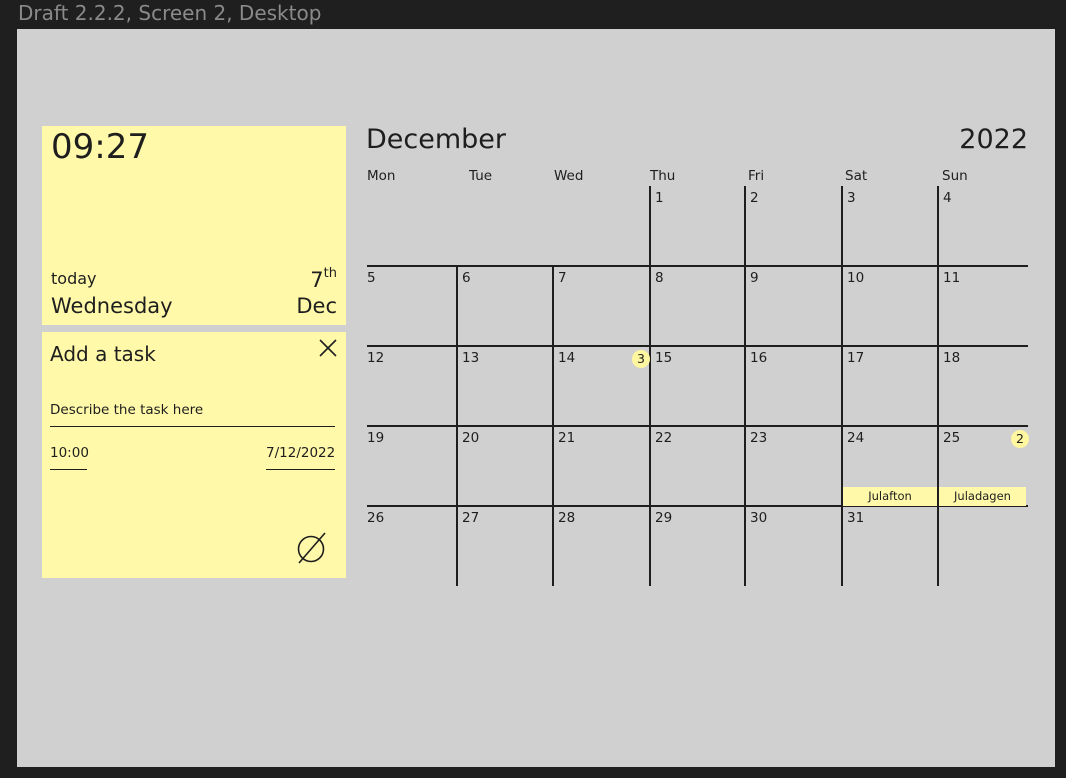  Describe the element at coordinates (501, 465) in the screenshot. I see `day-cell-20: 20` at that location.